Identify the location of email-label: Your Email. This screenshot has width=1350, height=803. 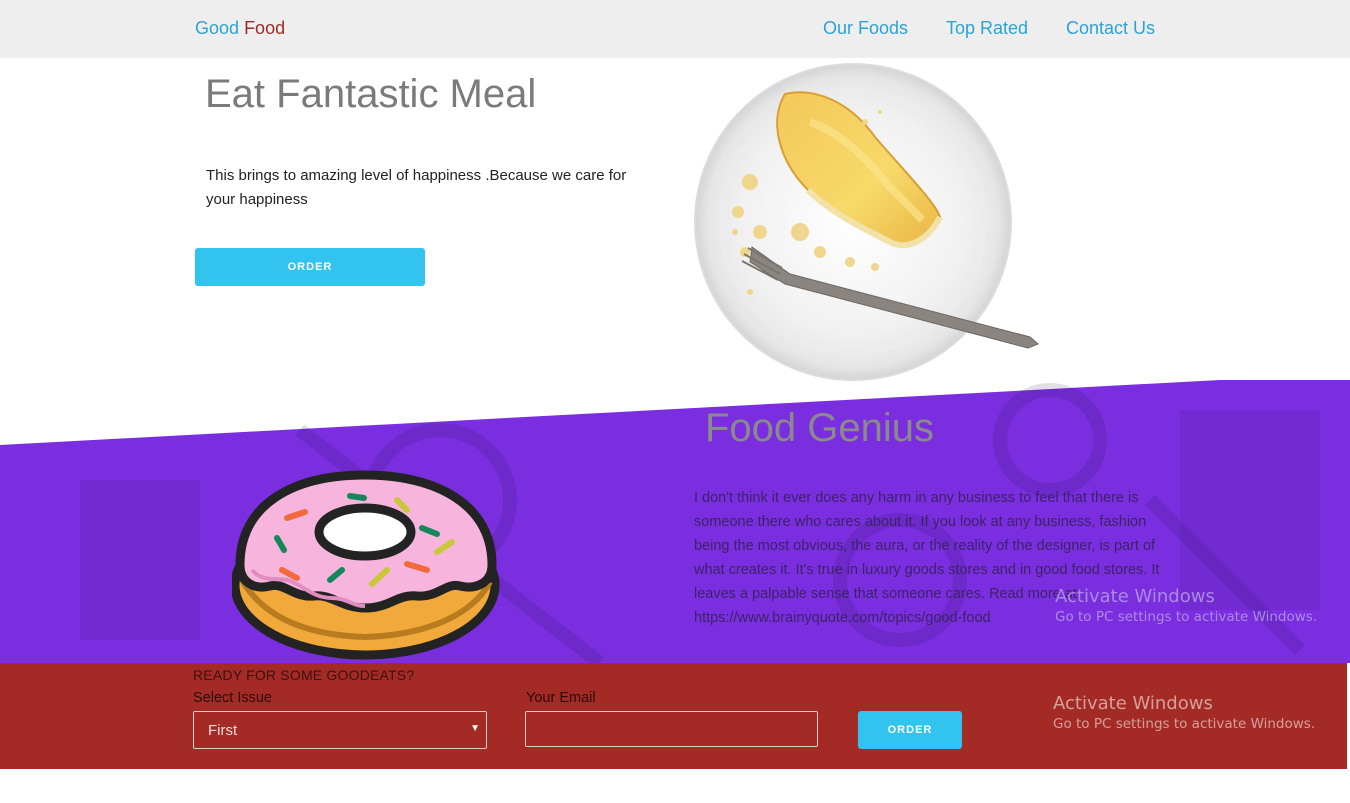
(561, 698).